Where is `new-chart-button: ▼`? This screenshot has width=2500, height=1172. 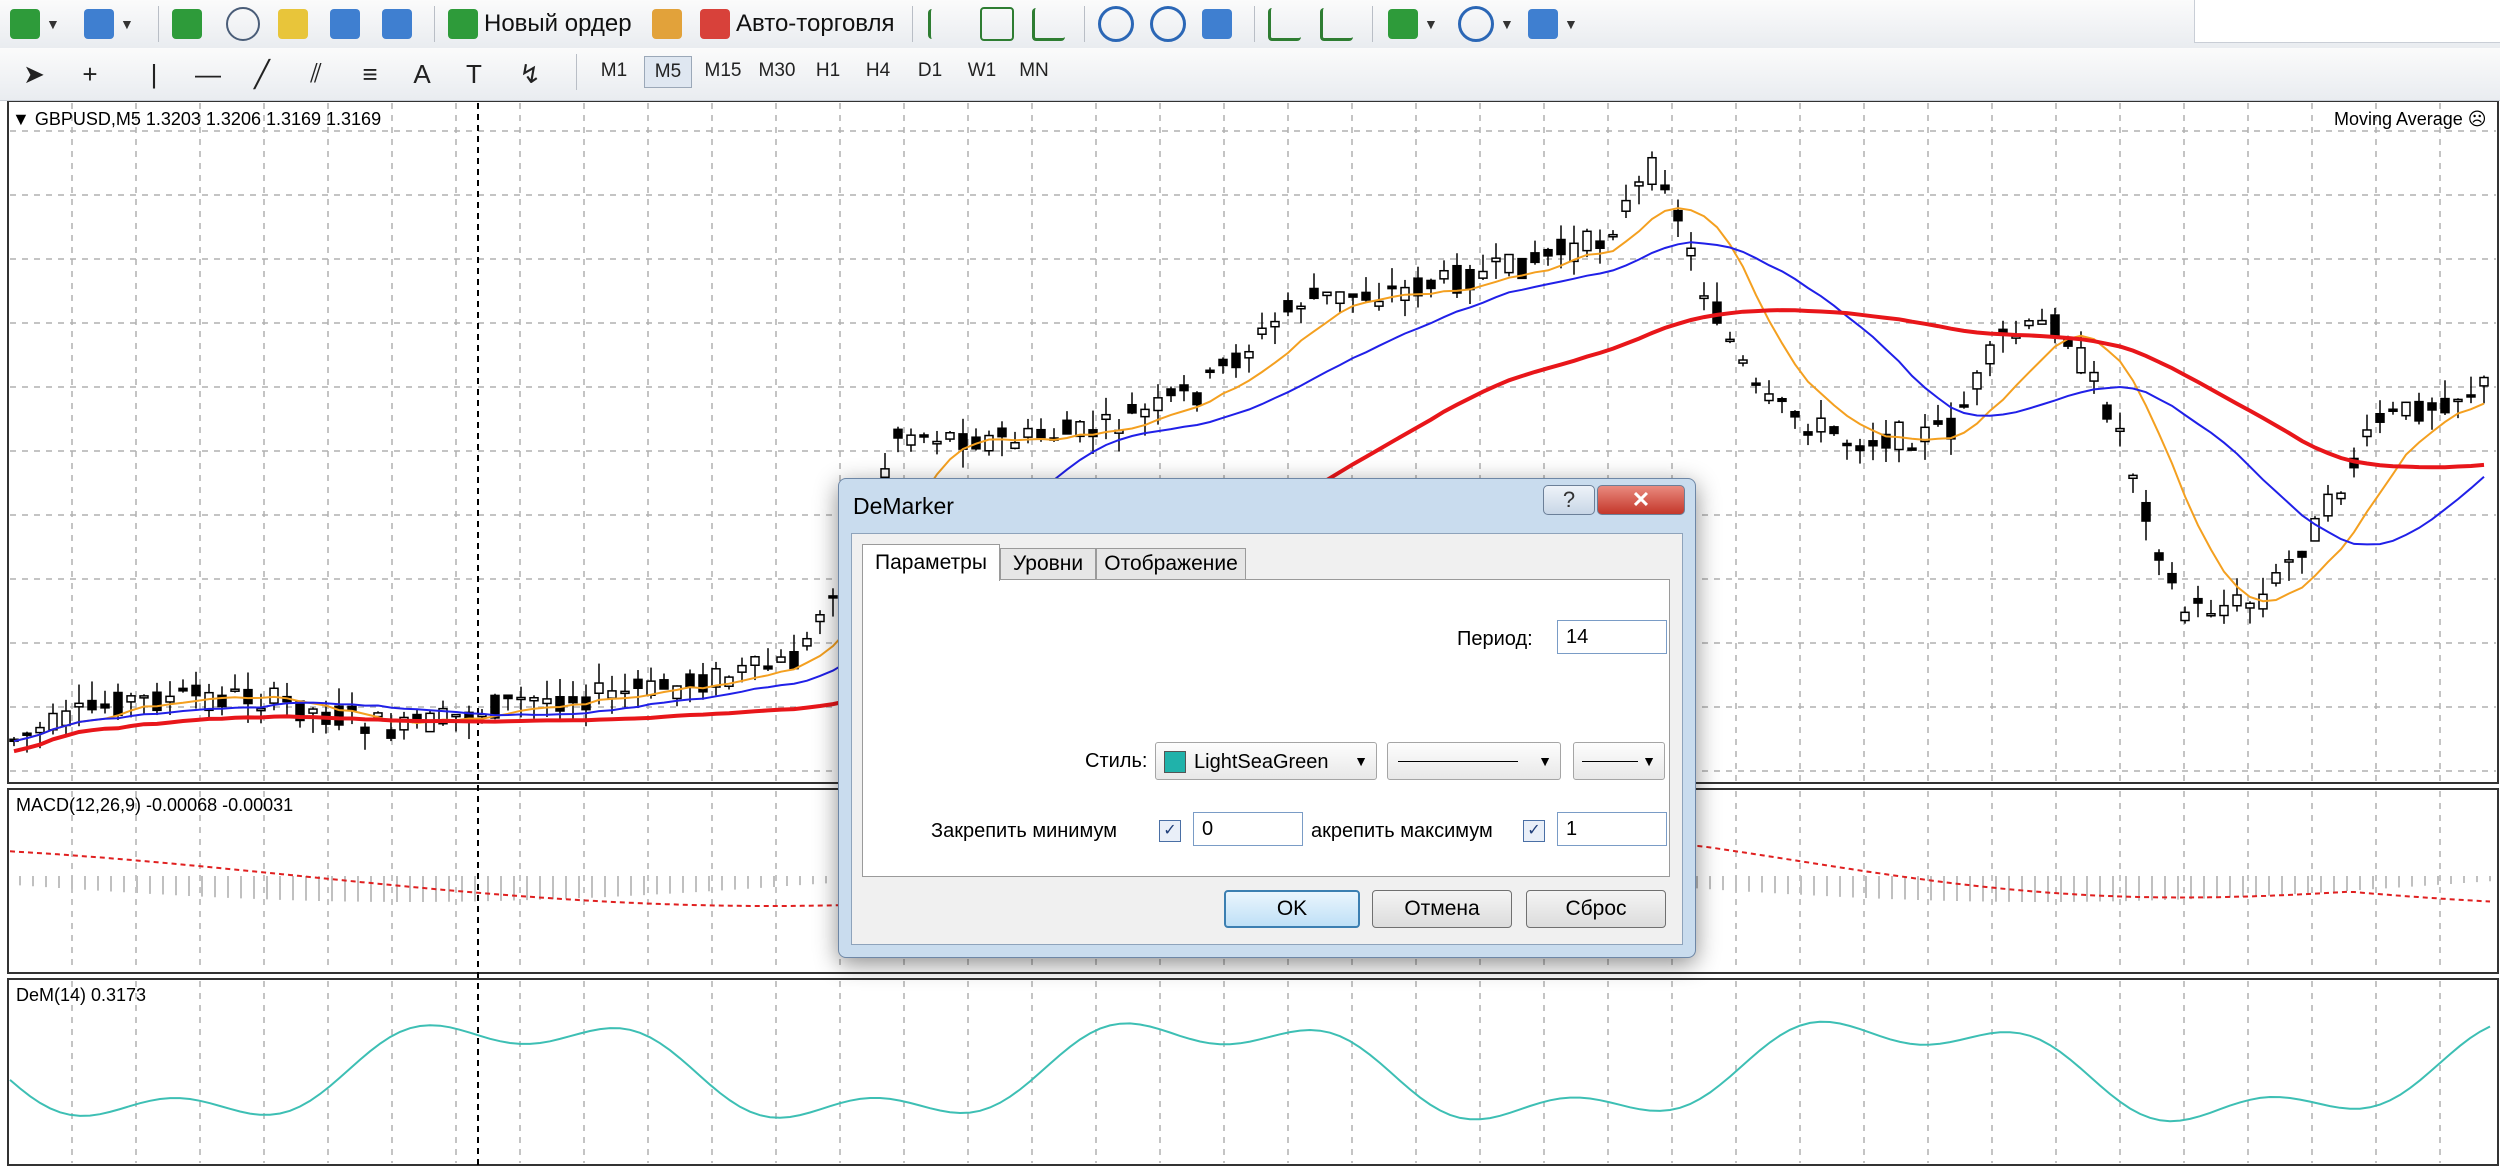
new-chart-button: ▼ is located at coordinates (35, 24).